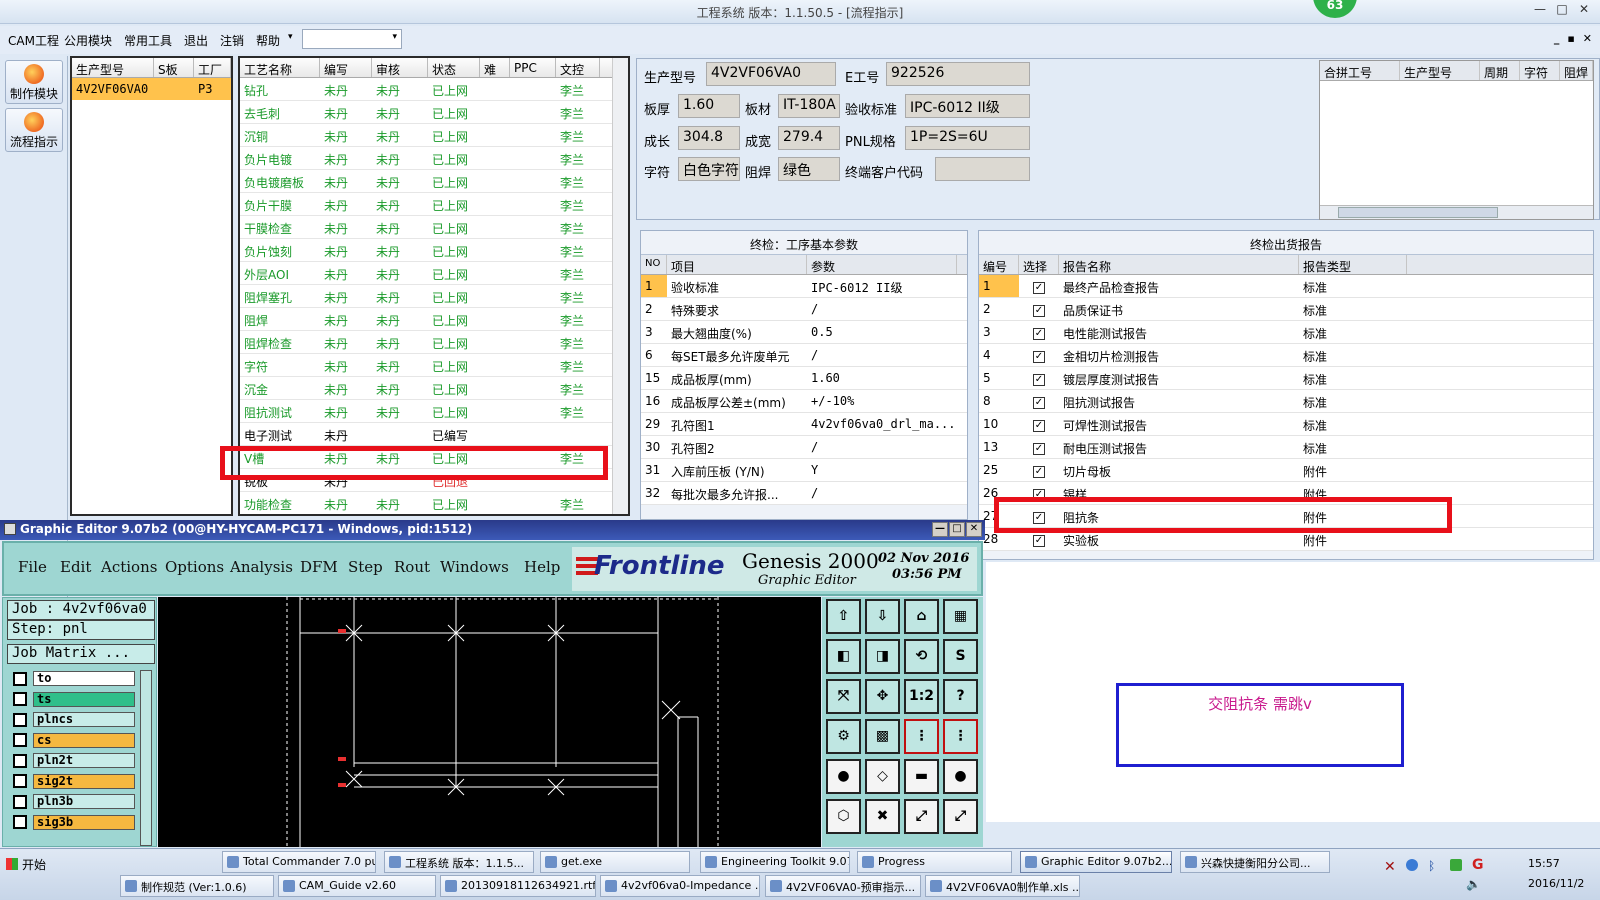 Image resolution: width=1600 pixels, height=900 pixels. What do you see at coordinates (843, 696) in the screenshot?
I see `ge-tool-9-icon: ⤧` at bounding box center [843, 696].